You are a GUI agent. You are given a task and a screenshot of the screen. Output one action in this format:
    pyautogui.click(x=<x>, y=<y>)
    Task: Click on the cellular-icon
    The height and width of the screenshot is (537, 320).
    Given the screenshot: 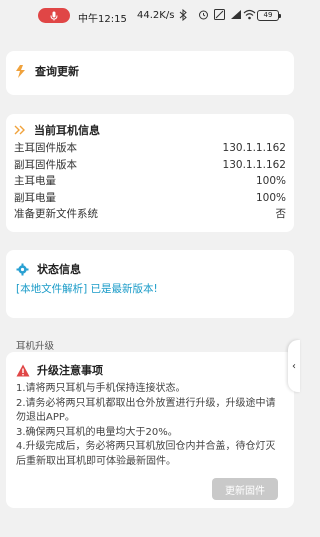 What is the action you would take?
    pyautogui.click(x=236, y=14)
    